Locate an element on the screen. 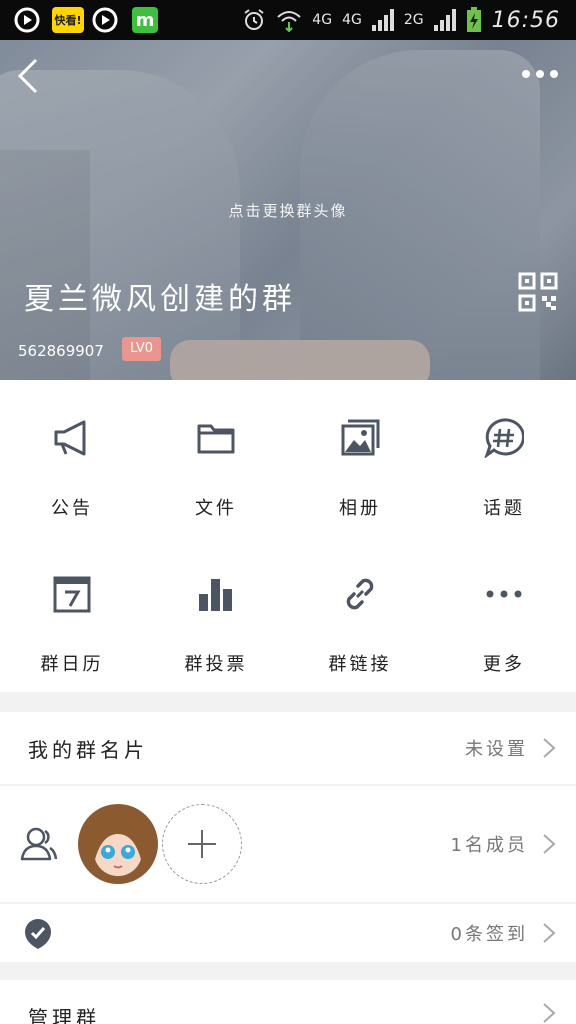  add-member-button is located at coordinates (202, 844).